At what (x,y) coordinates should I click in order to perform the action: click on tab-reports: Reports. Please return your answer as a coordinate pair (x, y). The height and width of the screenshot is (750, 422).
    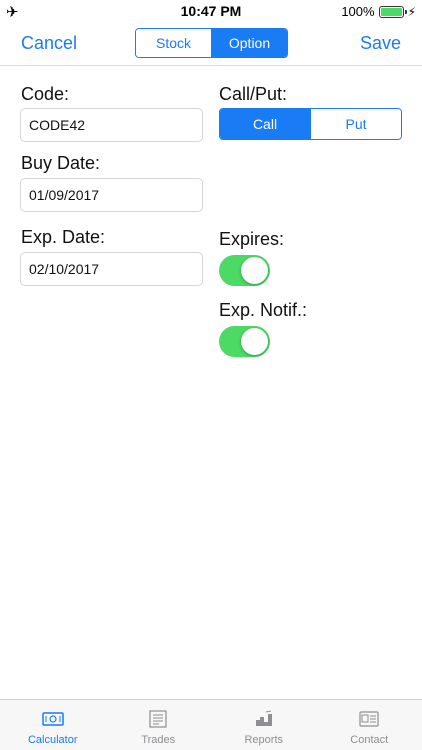
    Looking at the image, I should click on (264, 725).